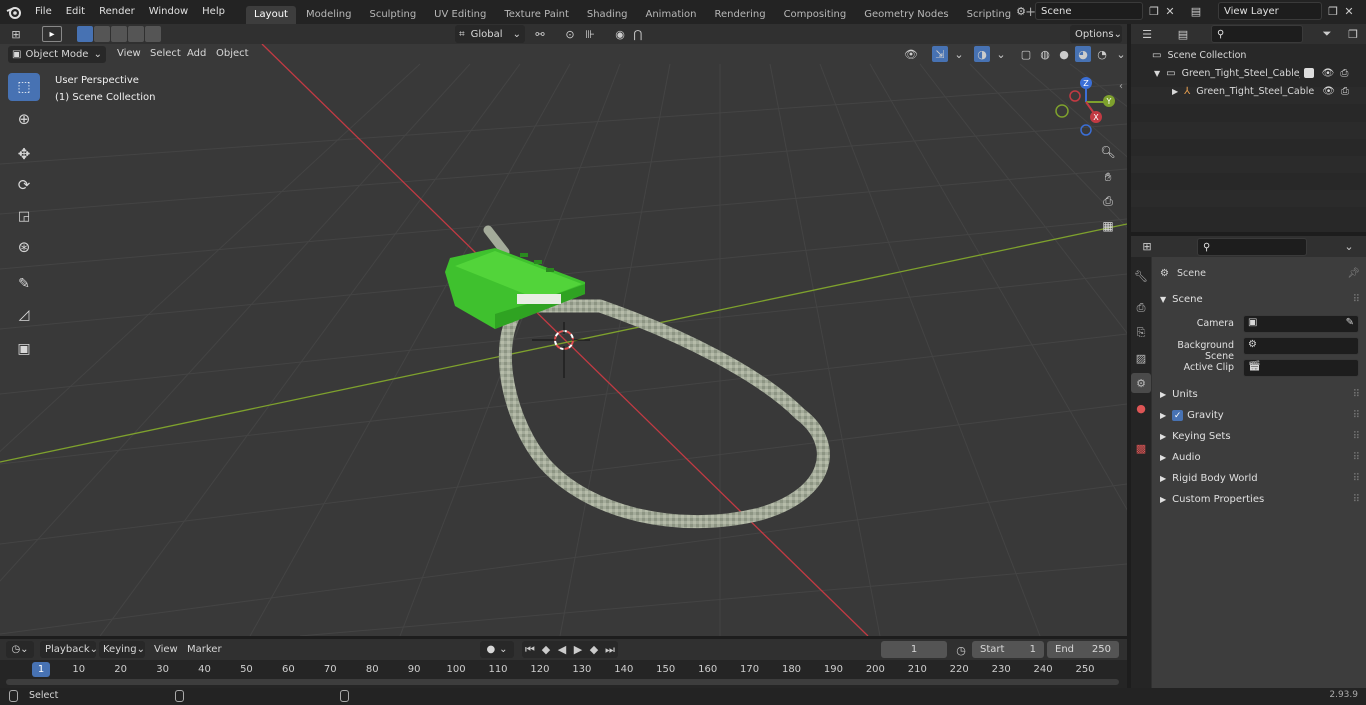 This screenshot has width=1366, height=705. What do you see at coordinates (815, 15) in the screenshot?
I see `tab-compositing: Compositing` at bounding box center [815, 15].